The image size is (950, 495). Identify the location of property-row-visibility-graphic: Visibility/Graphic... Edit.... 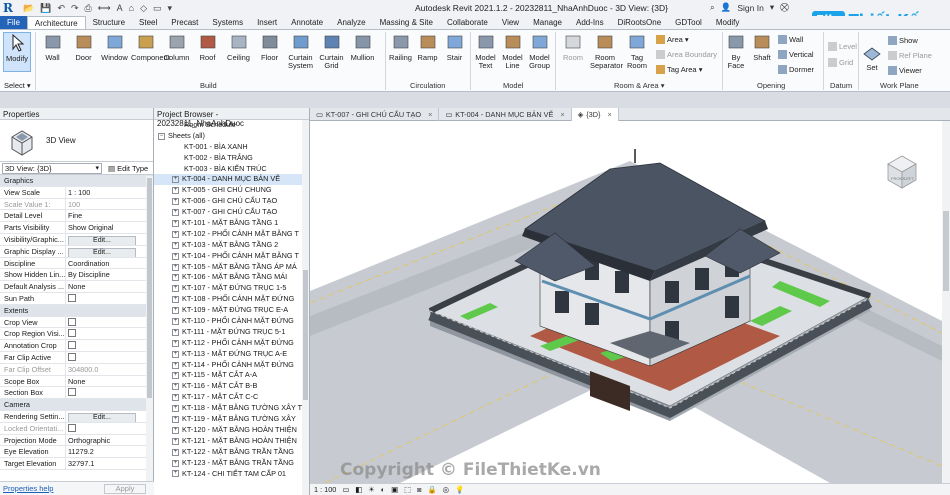
(76, 239).